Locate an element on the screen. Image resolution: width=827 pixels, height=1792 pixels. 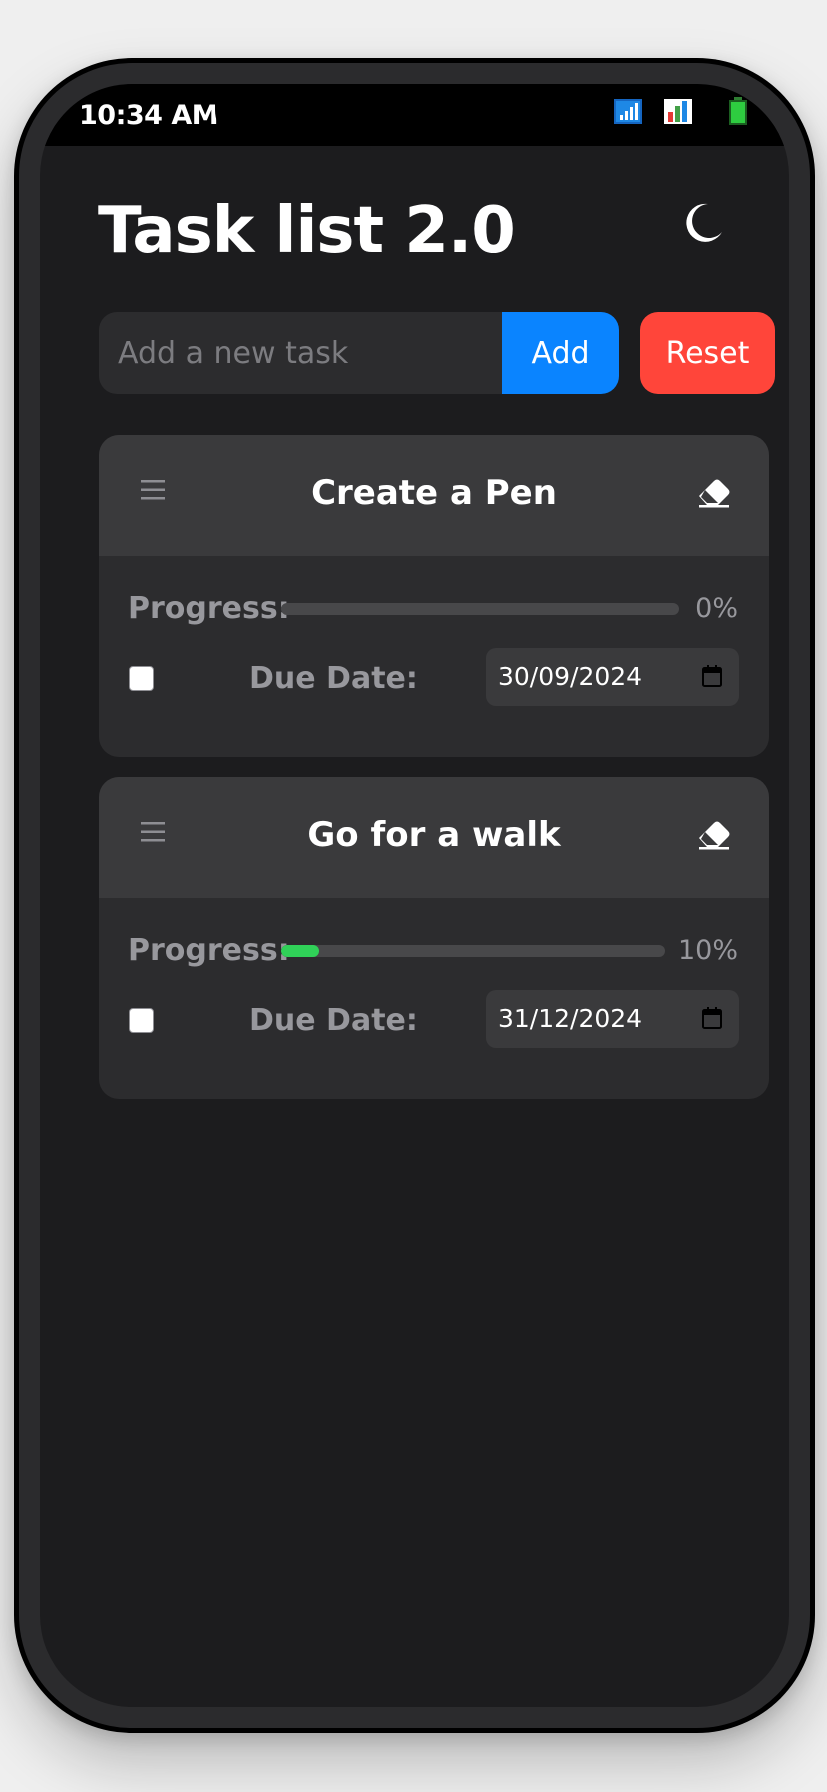
due-date-value: 31/12/2024 is located at coordinates (570, 1018).